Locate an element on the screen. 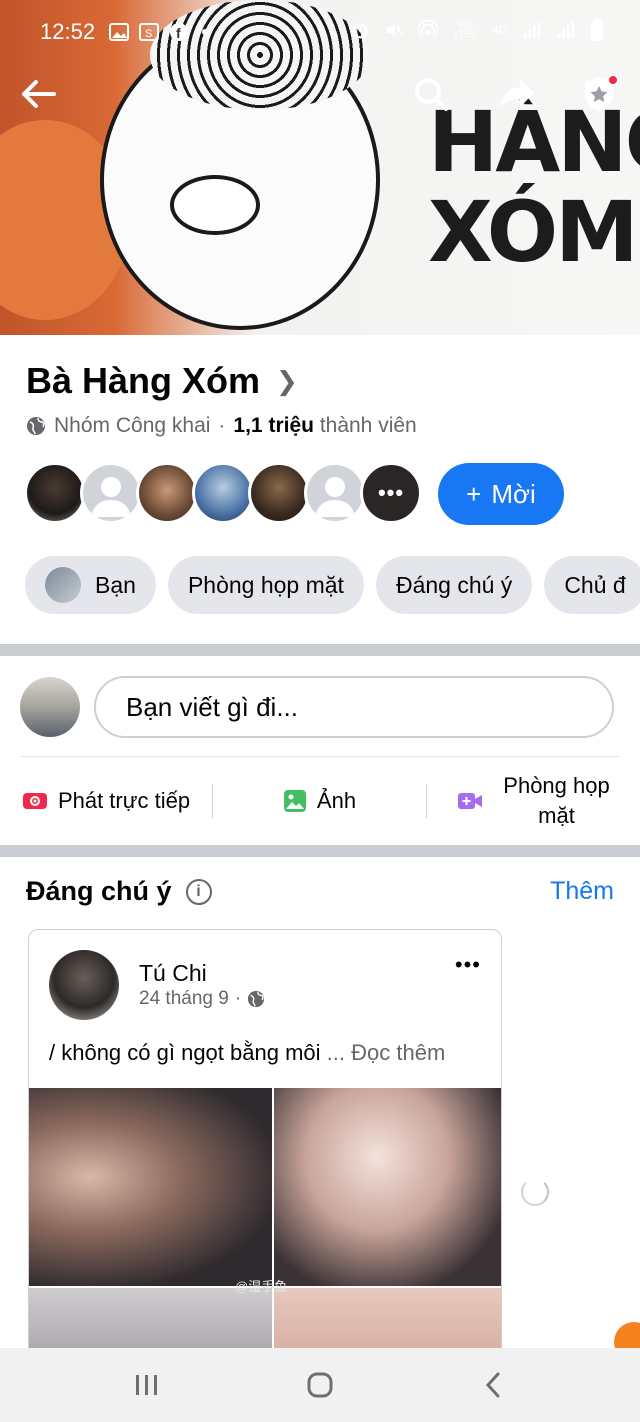  group-tabs: Bạn Phòng họp mặt Đáng chú ý Chủ đ is located at coordinates (332, 585).